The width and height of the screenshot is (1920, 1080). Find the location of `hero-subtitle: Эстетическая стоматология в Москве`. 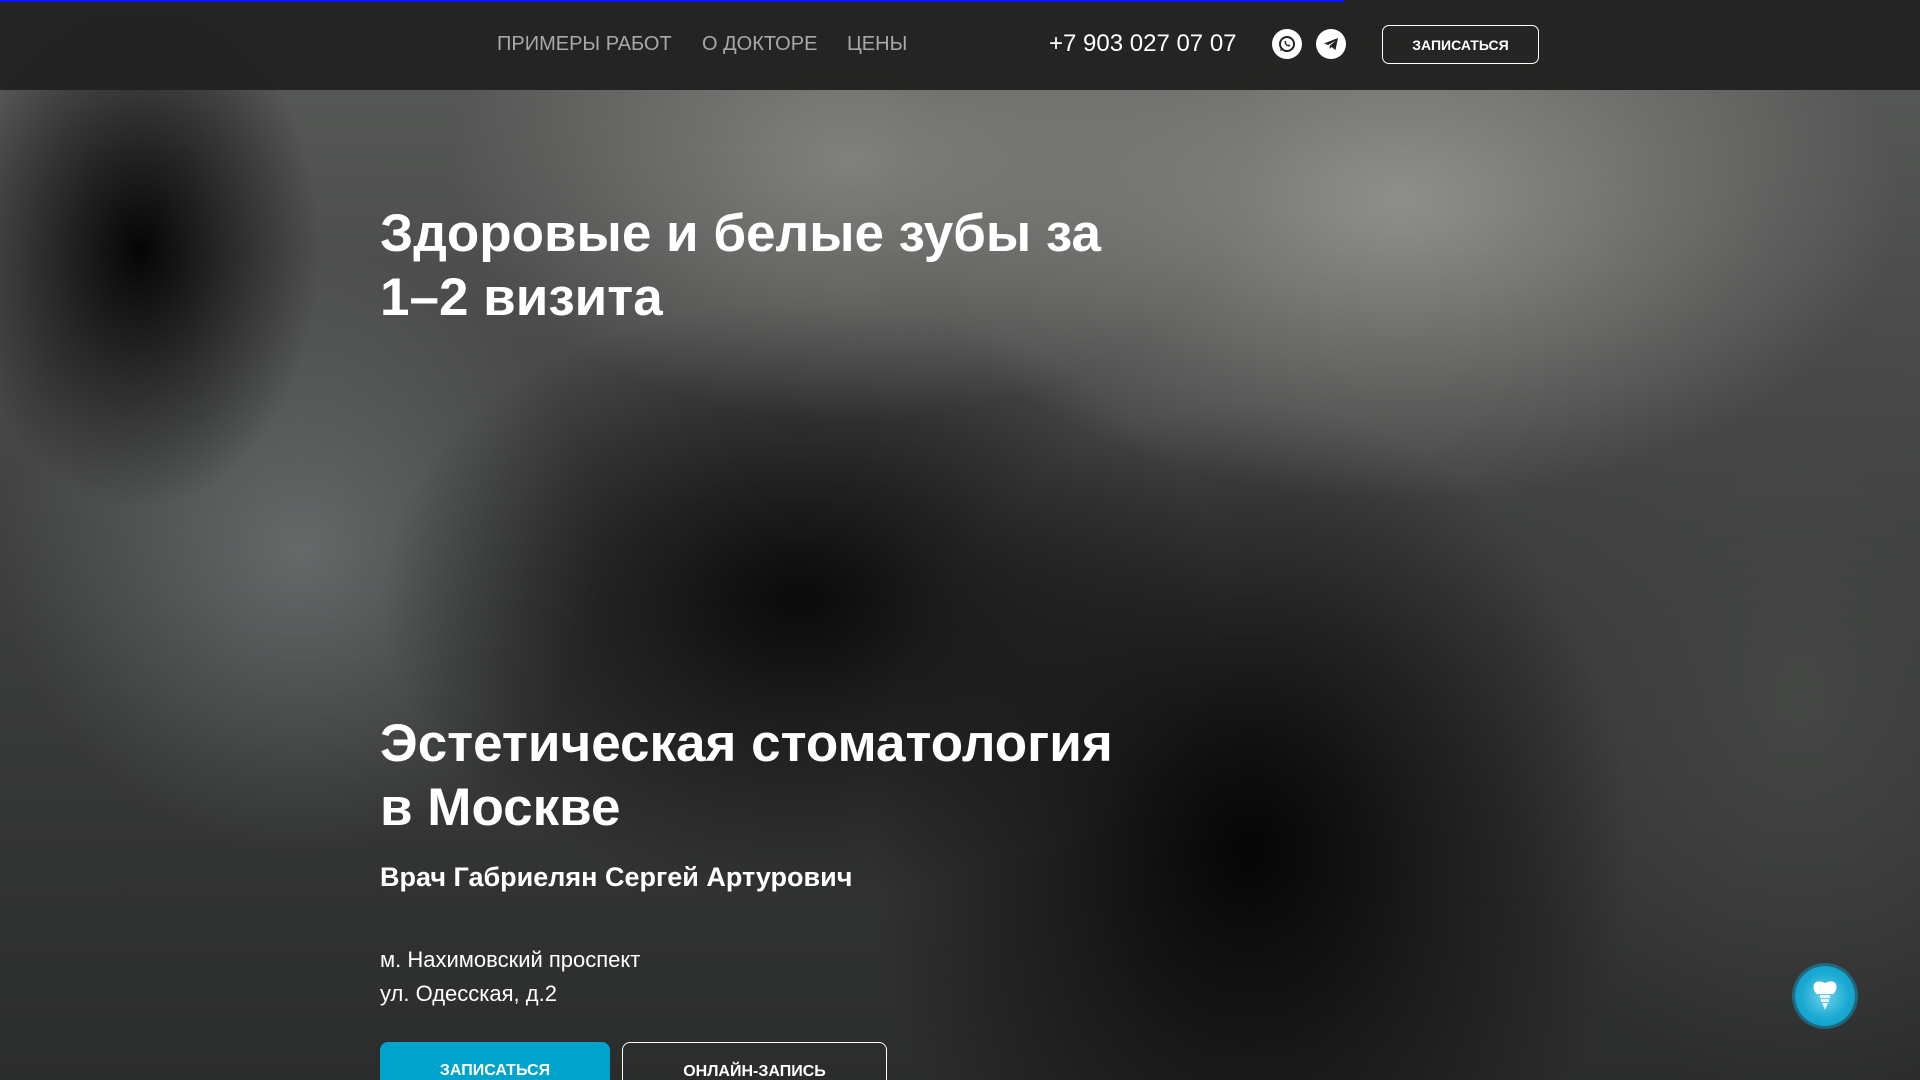

hero-subtitle: Эстетическая стоматология в Москве is located at coordinates (746, 776).